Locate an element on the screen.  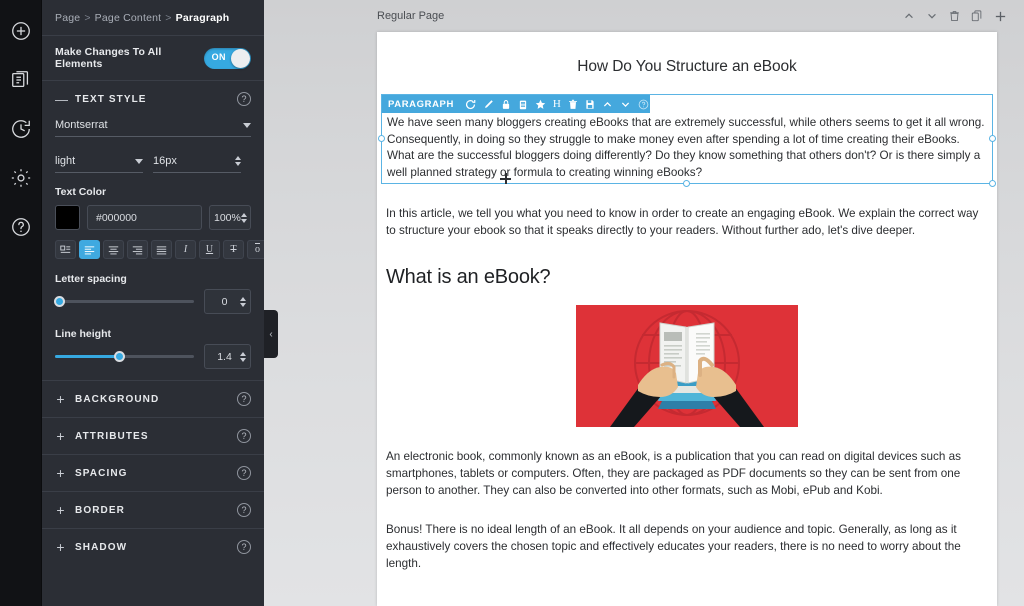
make-changes-label: Make Changes To All Elements is located at coordinates (108, 58).